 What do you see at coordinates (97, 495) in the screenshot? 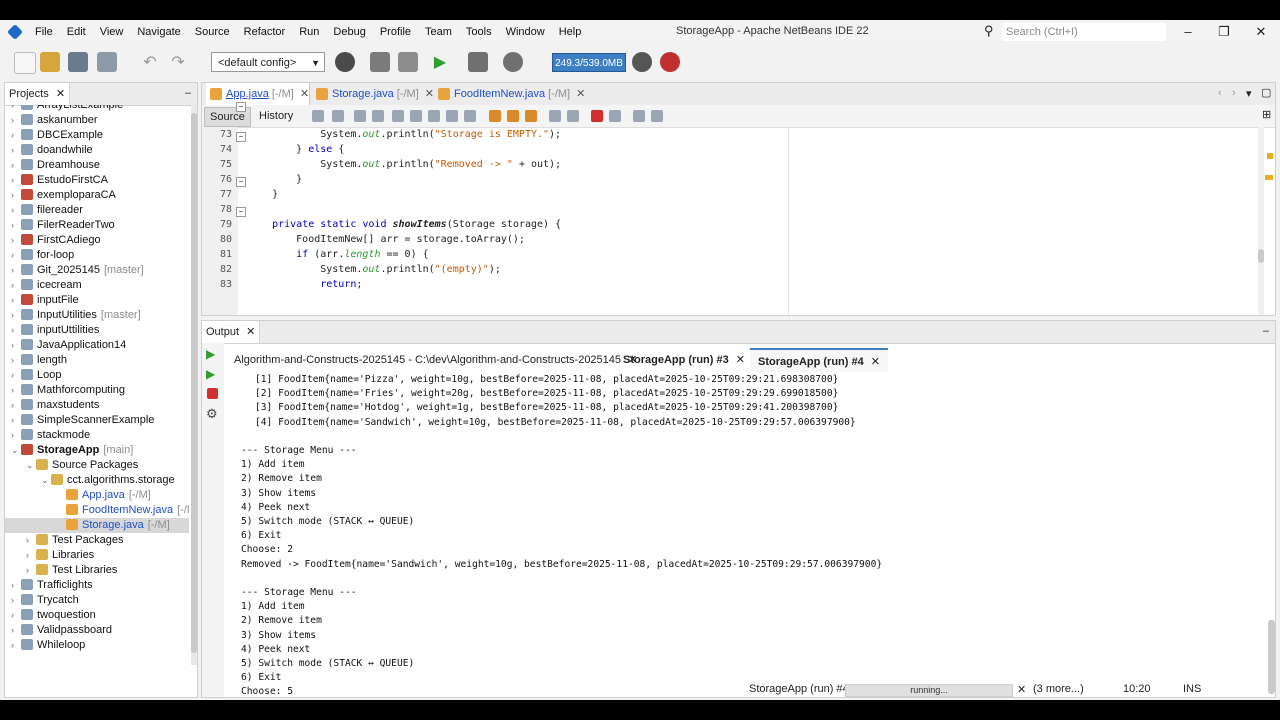
I see `tree-item: App.java [-/M]` at bounding box center [97, 495].